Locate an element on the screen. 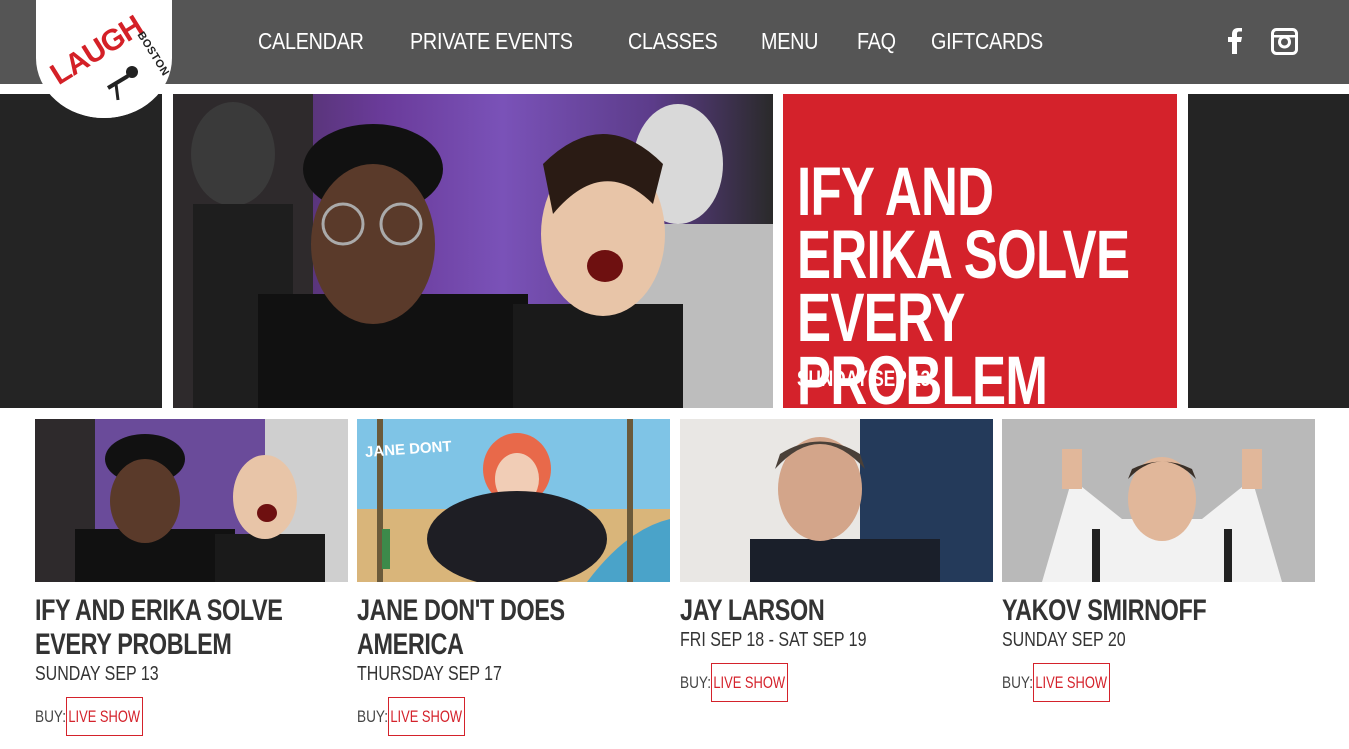 The height and width of the screenshot is (749, 1349). hero-date: SUNDAY SEP 13 is located at coordinates (864, 378).